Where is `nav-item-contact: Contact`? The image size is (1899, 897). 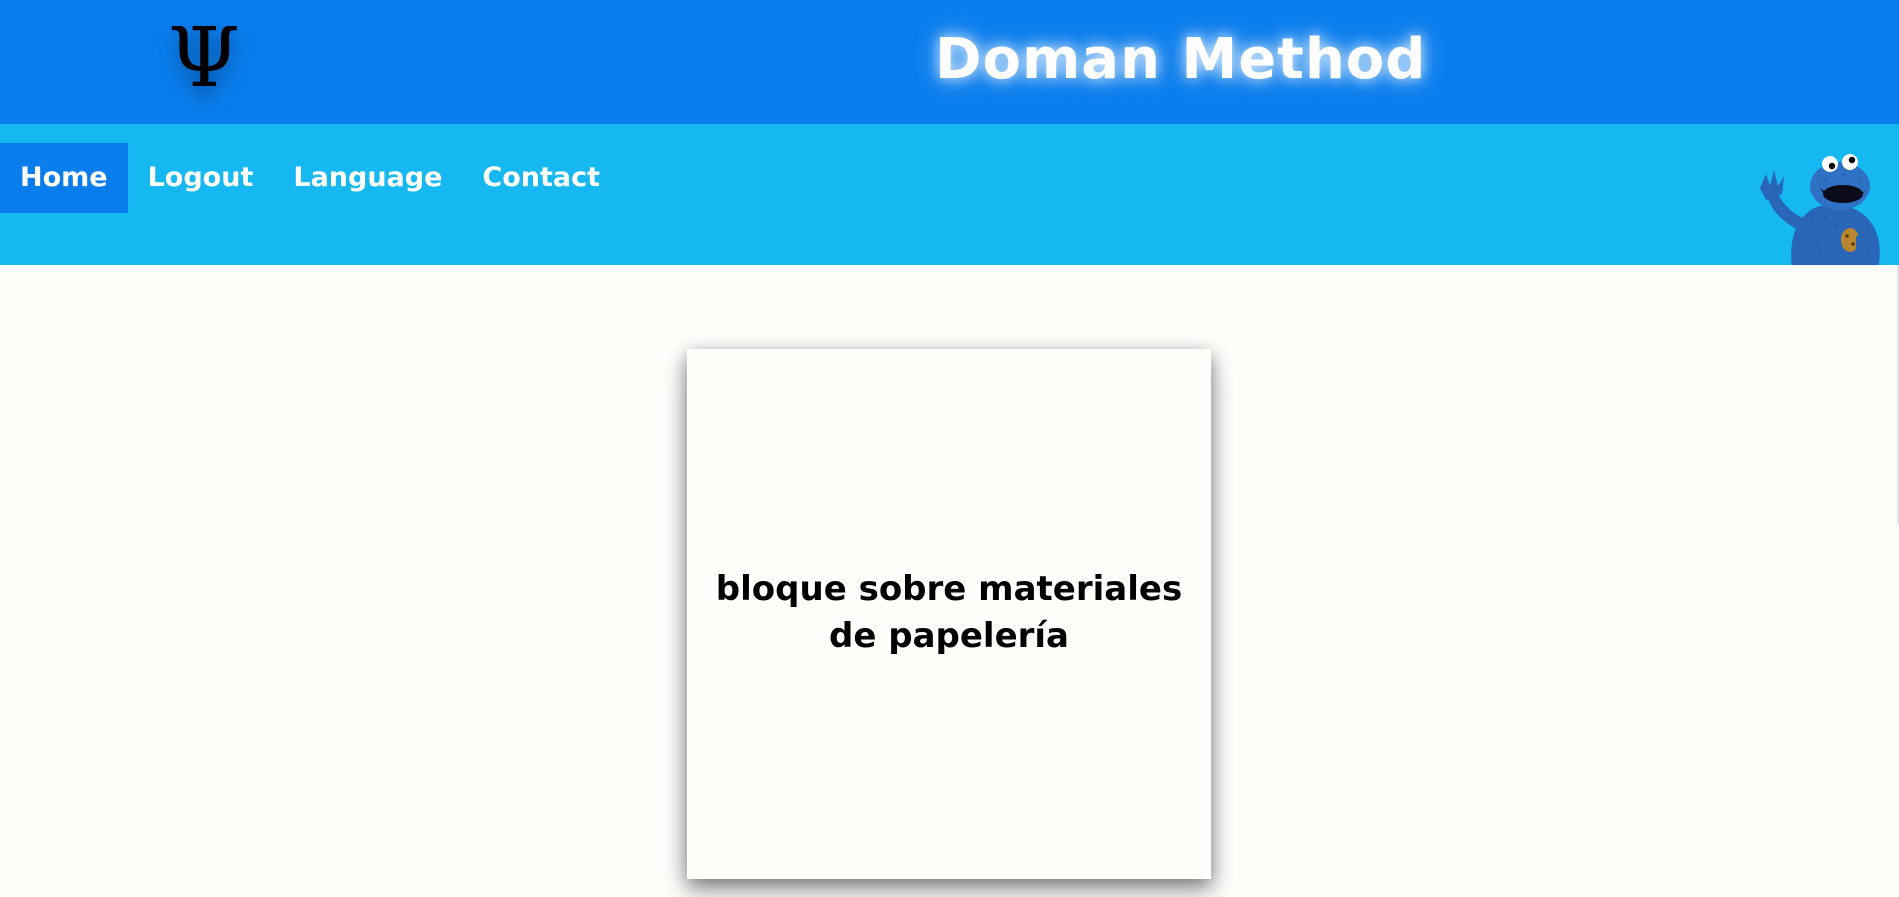 nav-item-contact: Contact is located at coordinates (541, 178).